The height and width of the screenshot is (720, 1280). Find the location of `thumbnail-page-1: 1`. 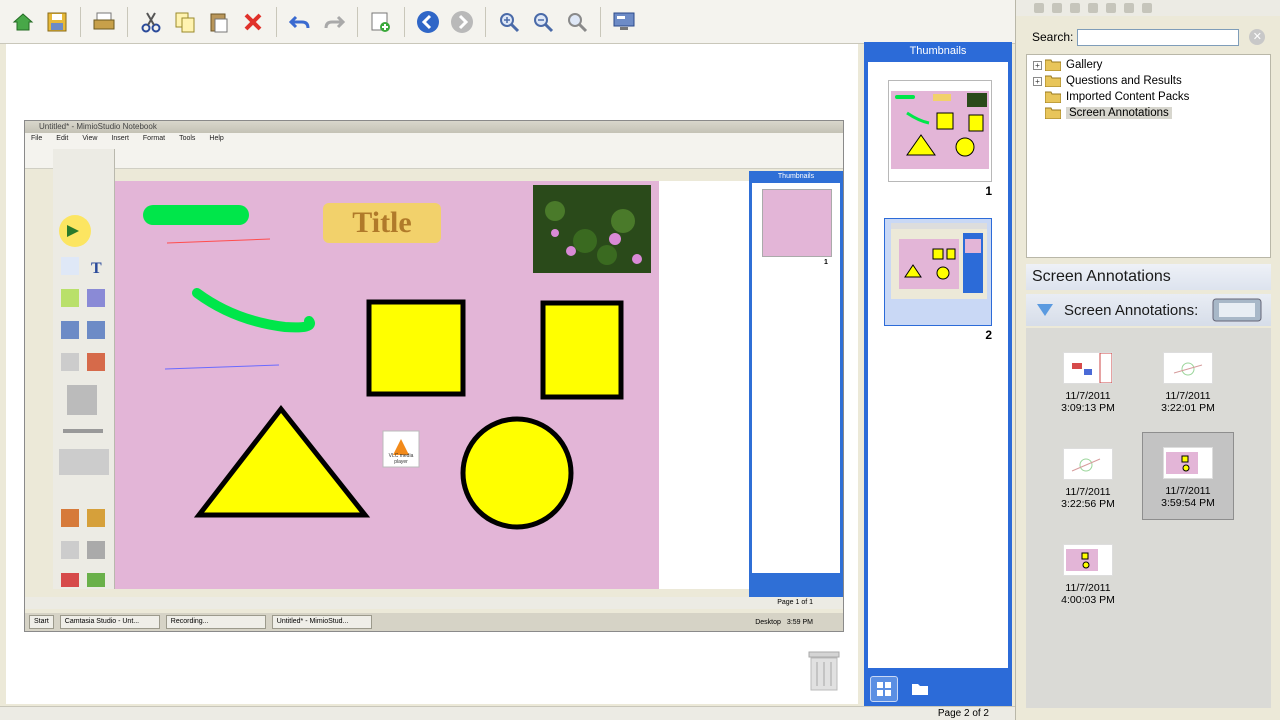

thumbnail-page-1: 1 is located at coordinates (940, 139).